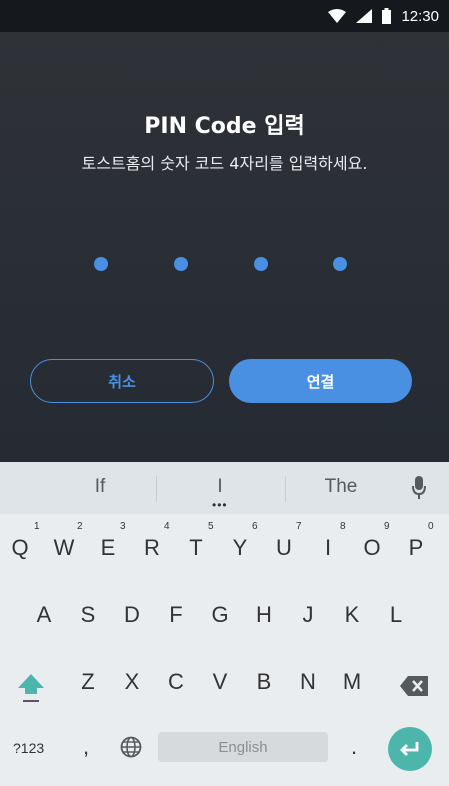 This screenshot has height=786, width=449. I want to click on key-s: S, so click(88, 615).